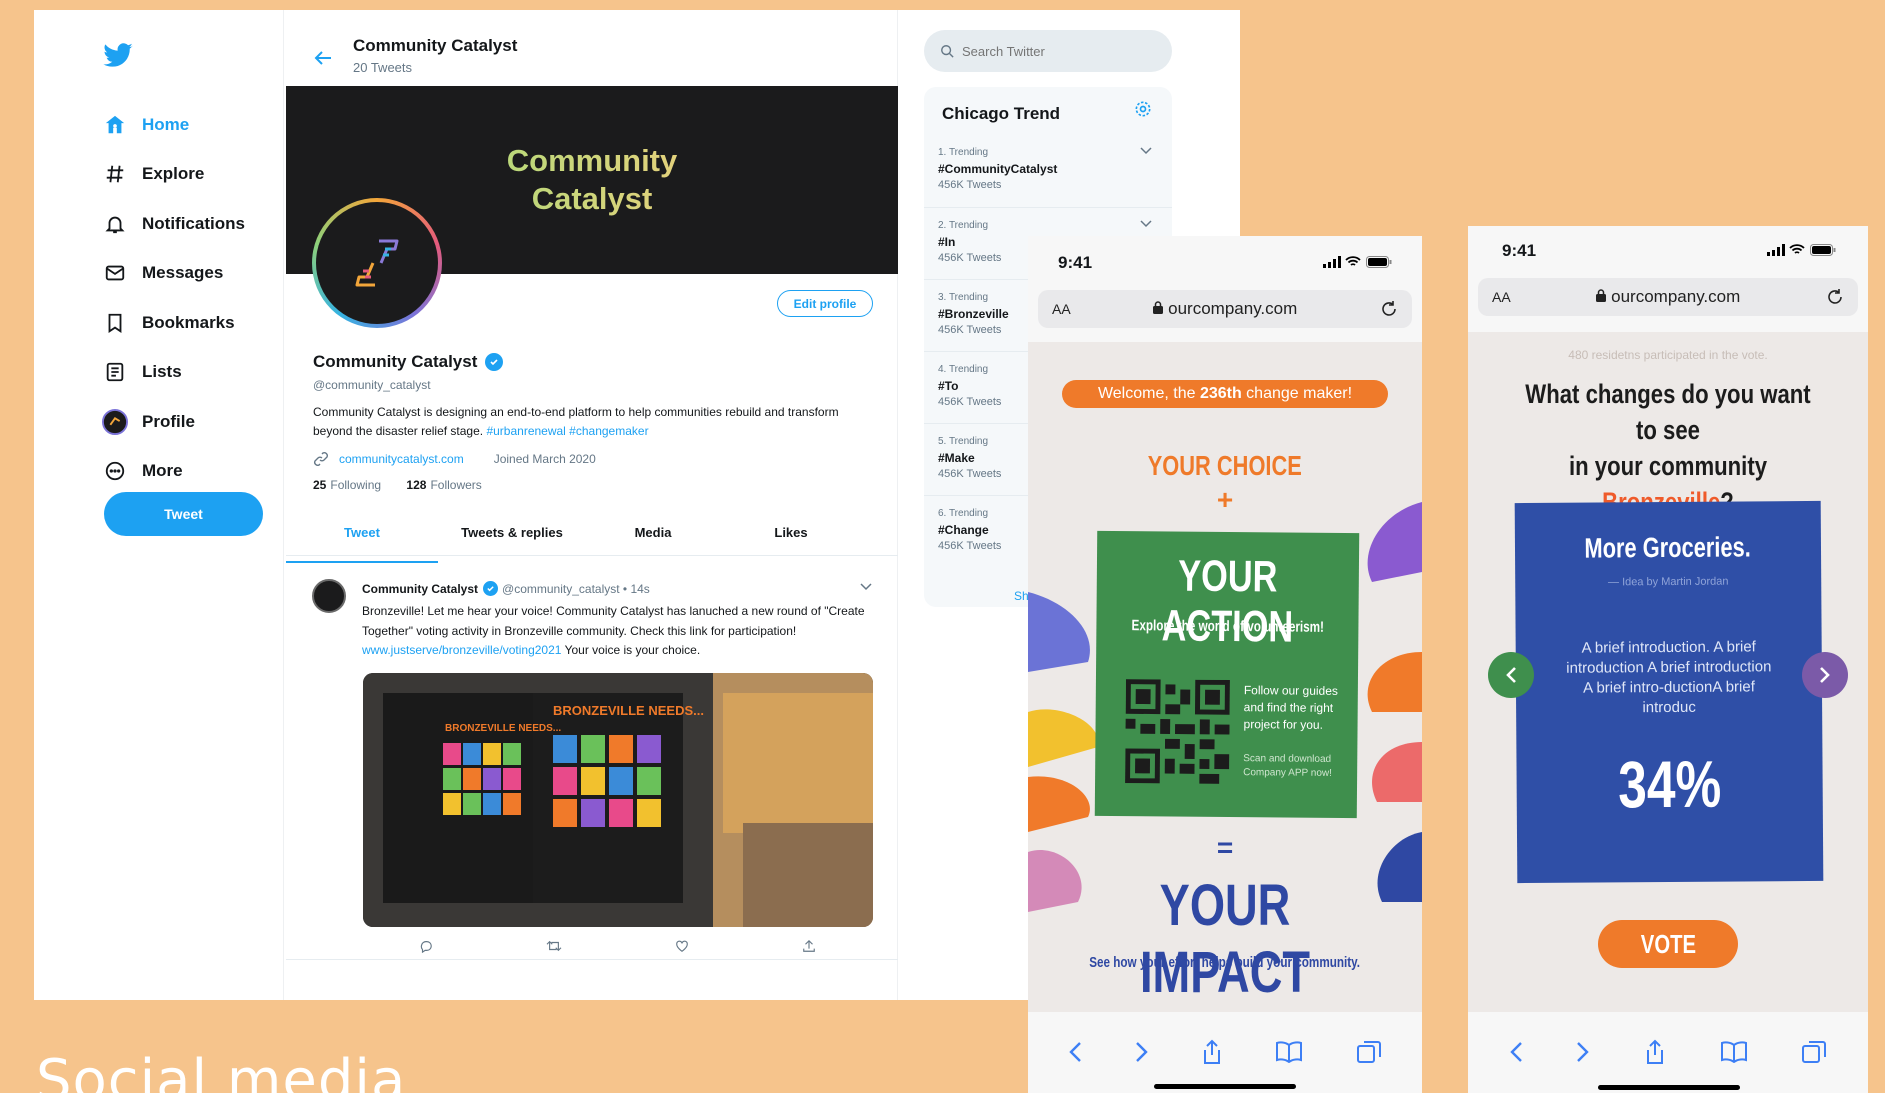 This screenshot has height=1093, width=1885. I want to click on more-icon, so click(115, 471).